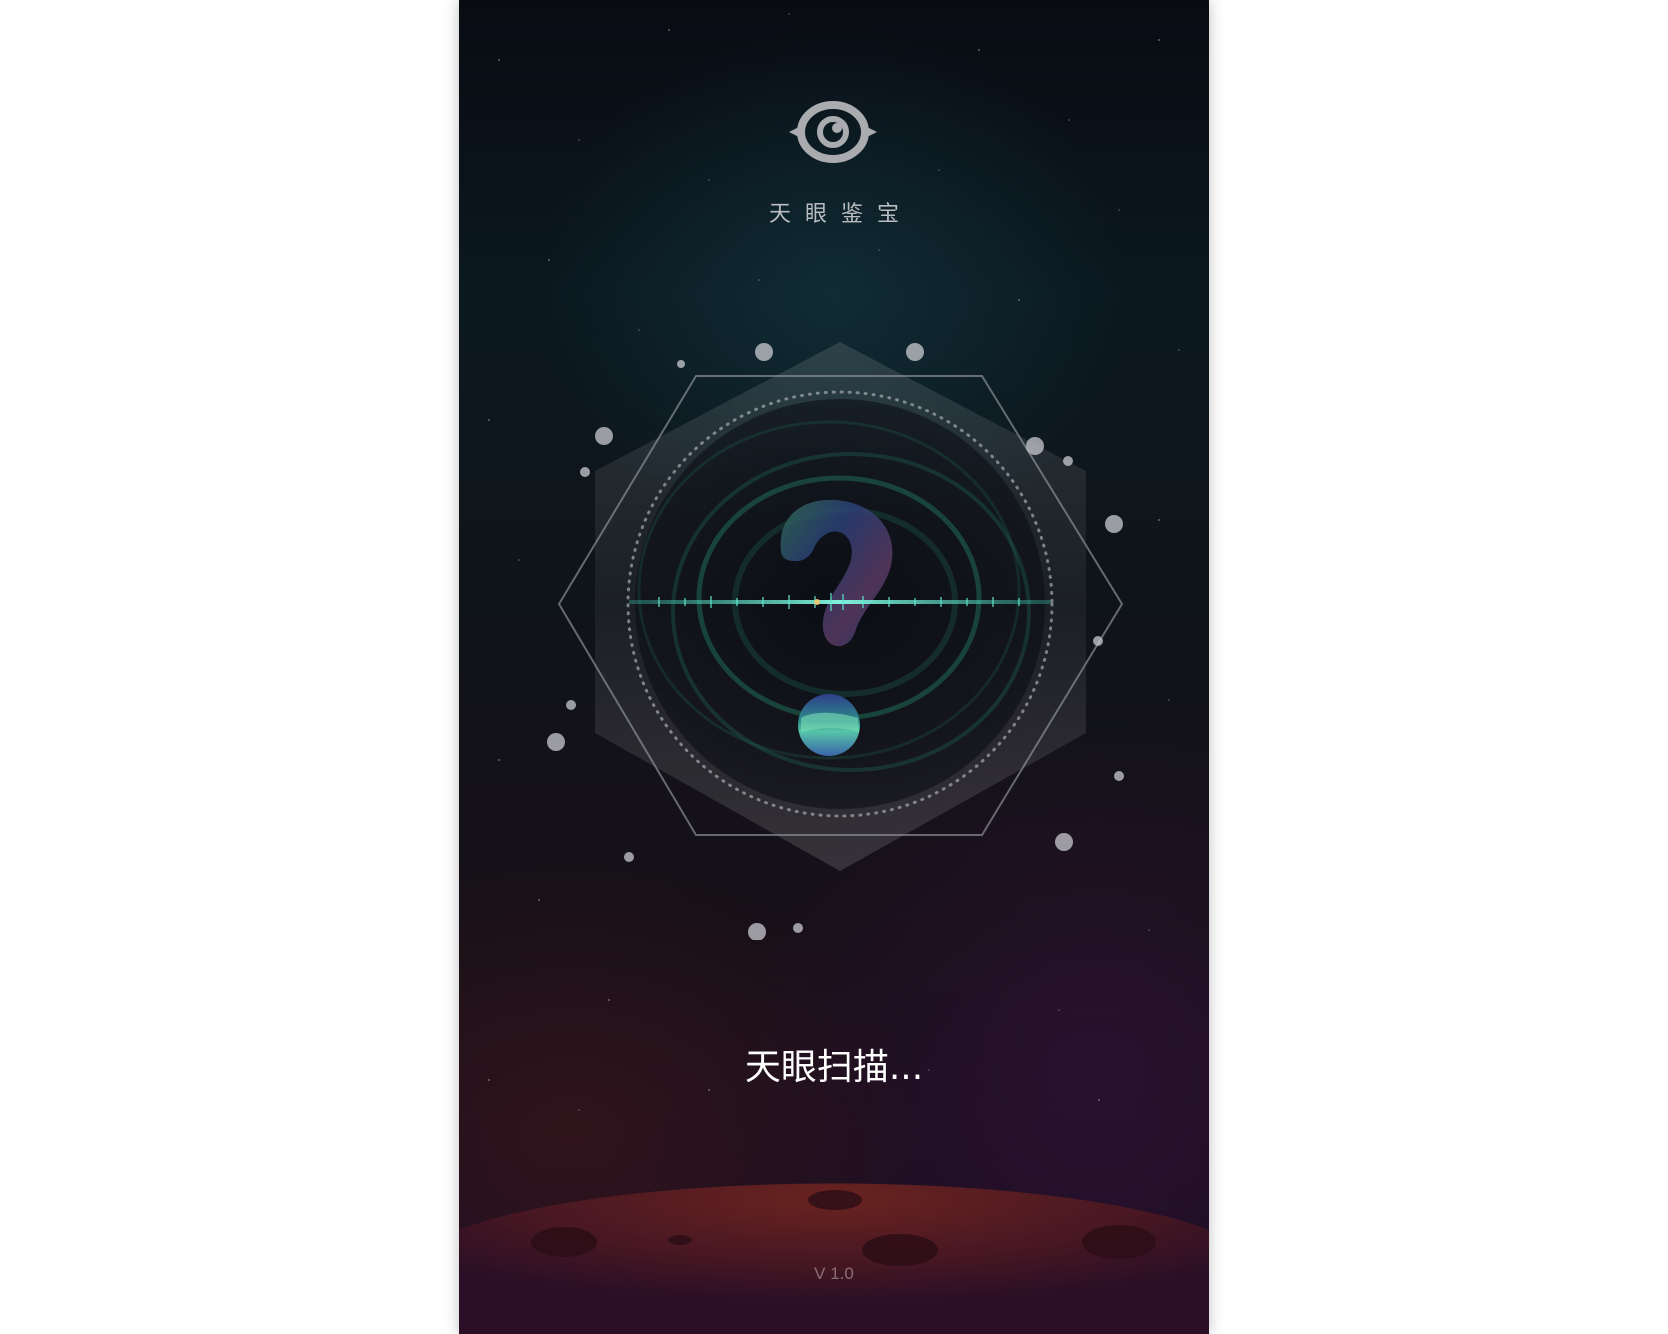 This screenshot has width=1668, height=1334. Describe the element at coordinates (834, 1273) in the screenshot. I see `version-label: V 1.0` at that location.